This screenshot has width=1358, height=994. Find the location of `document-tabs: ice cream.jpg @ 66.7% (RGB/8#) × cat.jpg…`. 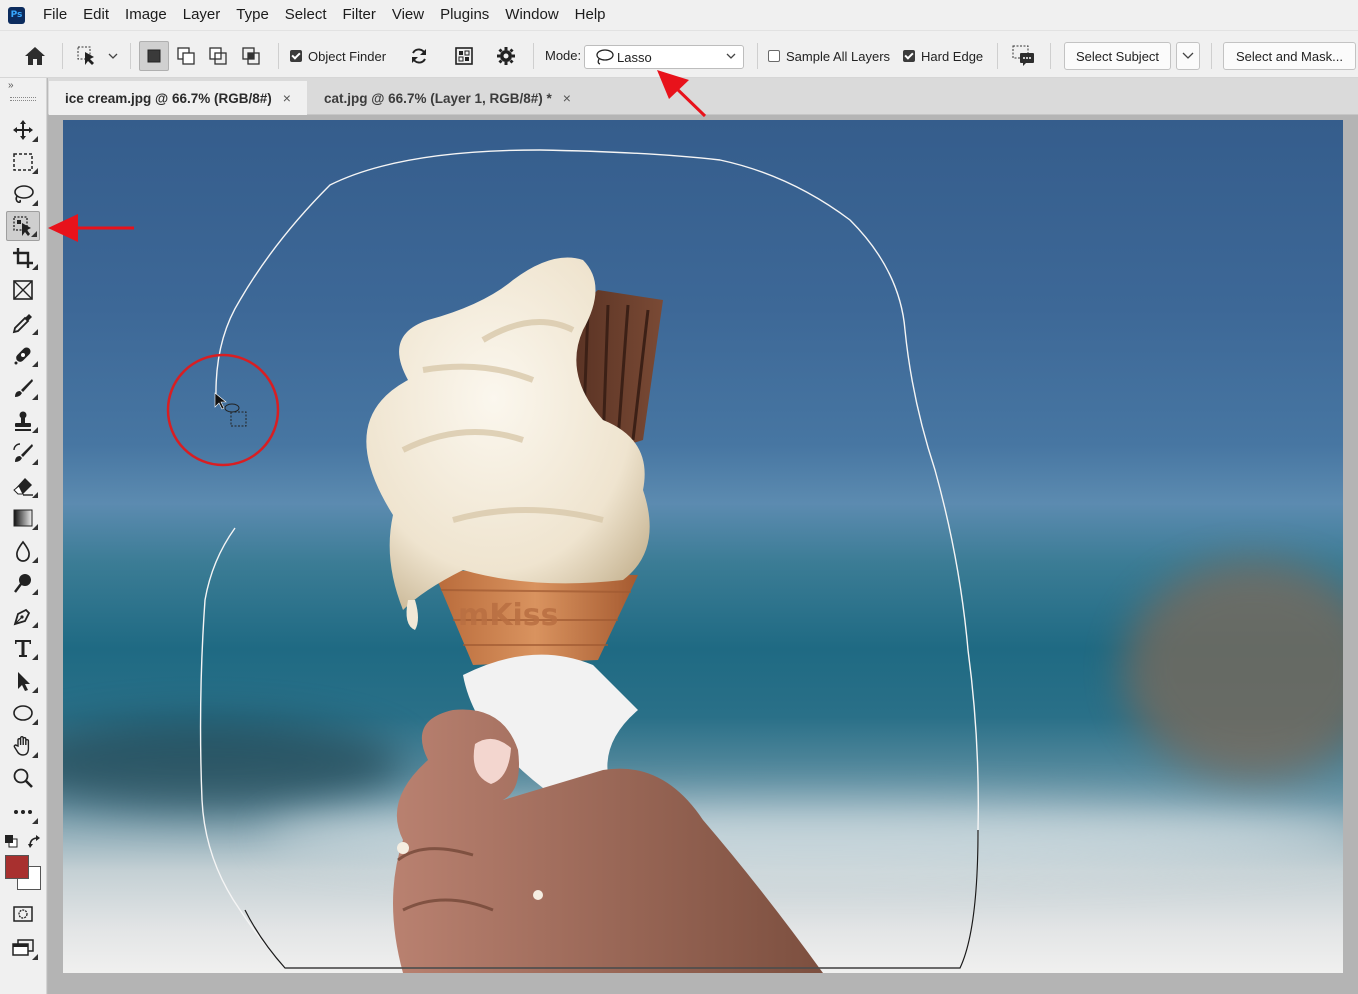

document-tabs: ice cream.jpg @ 66.7% (RGB/8#) × cat.jpg… is located at coordinates (703, 96).